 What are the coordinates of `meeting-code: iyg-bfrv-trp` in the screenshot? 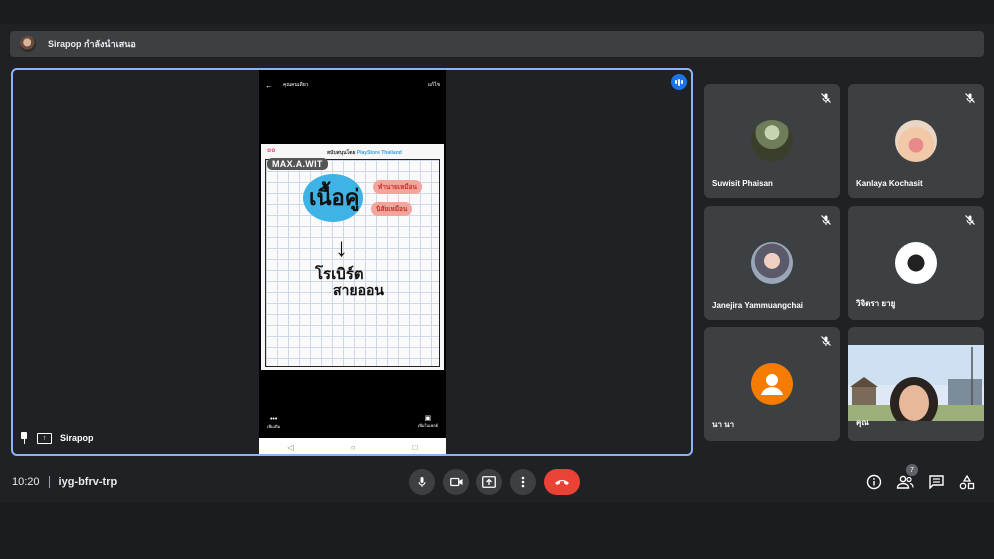 It's located at (88, 482).